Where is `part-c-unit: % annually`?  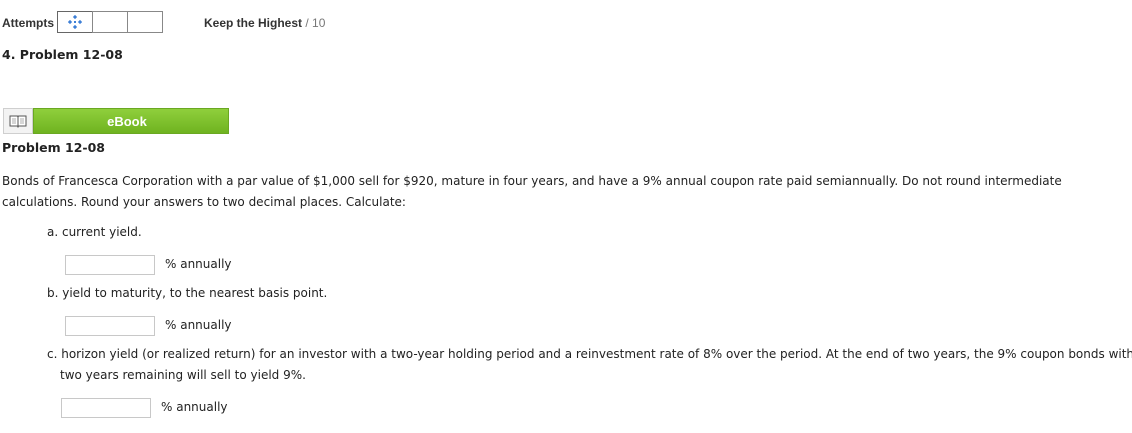
part-c-unit: % annually is located at coordinates (194, 407).